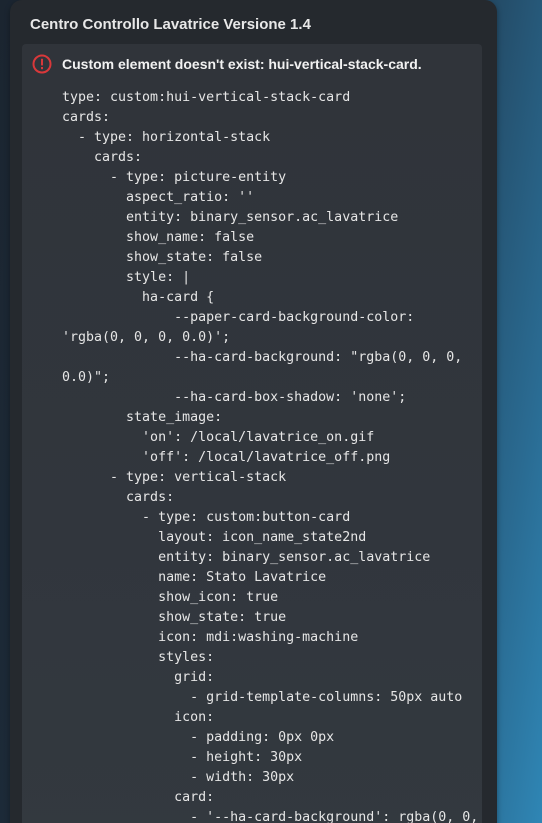  What do you see at coordinates (226, 457) in the screenshot?
I see `code-line: 'off': /local/lavatrice_off.png` at bounding box center [226, 457].